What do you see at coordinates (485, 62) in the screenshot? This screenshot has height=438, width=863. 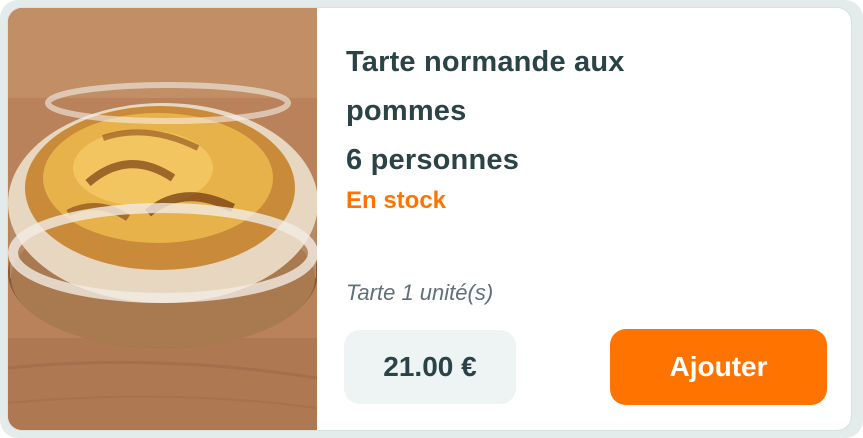 I see `product-title-line1: Tarte normande aux` at bounding box center [485, 62].